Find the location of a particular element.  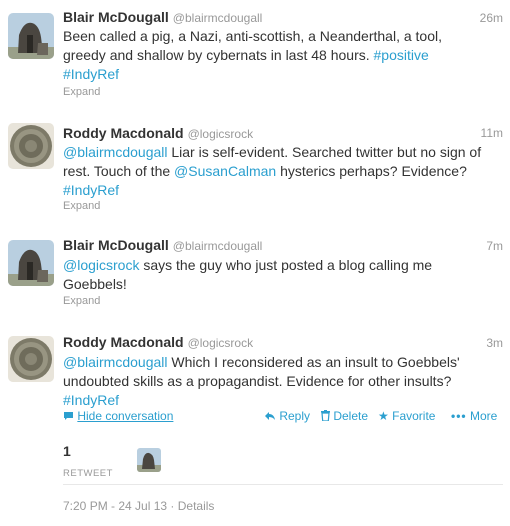

reply-button: Reply is located at coordinates (287, 416).